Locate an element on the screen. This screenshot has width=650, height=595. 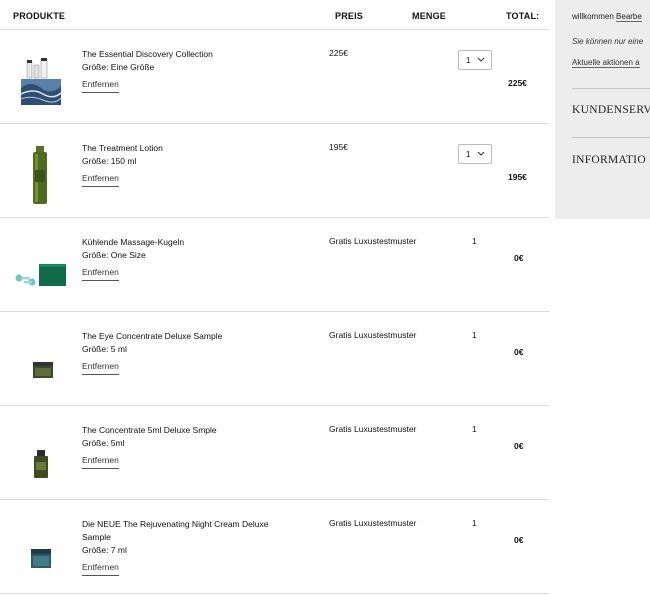
information-section: INFORMATIO is located at coordinates (609, 160).